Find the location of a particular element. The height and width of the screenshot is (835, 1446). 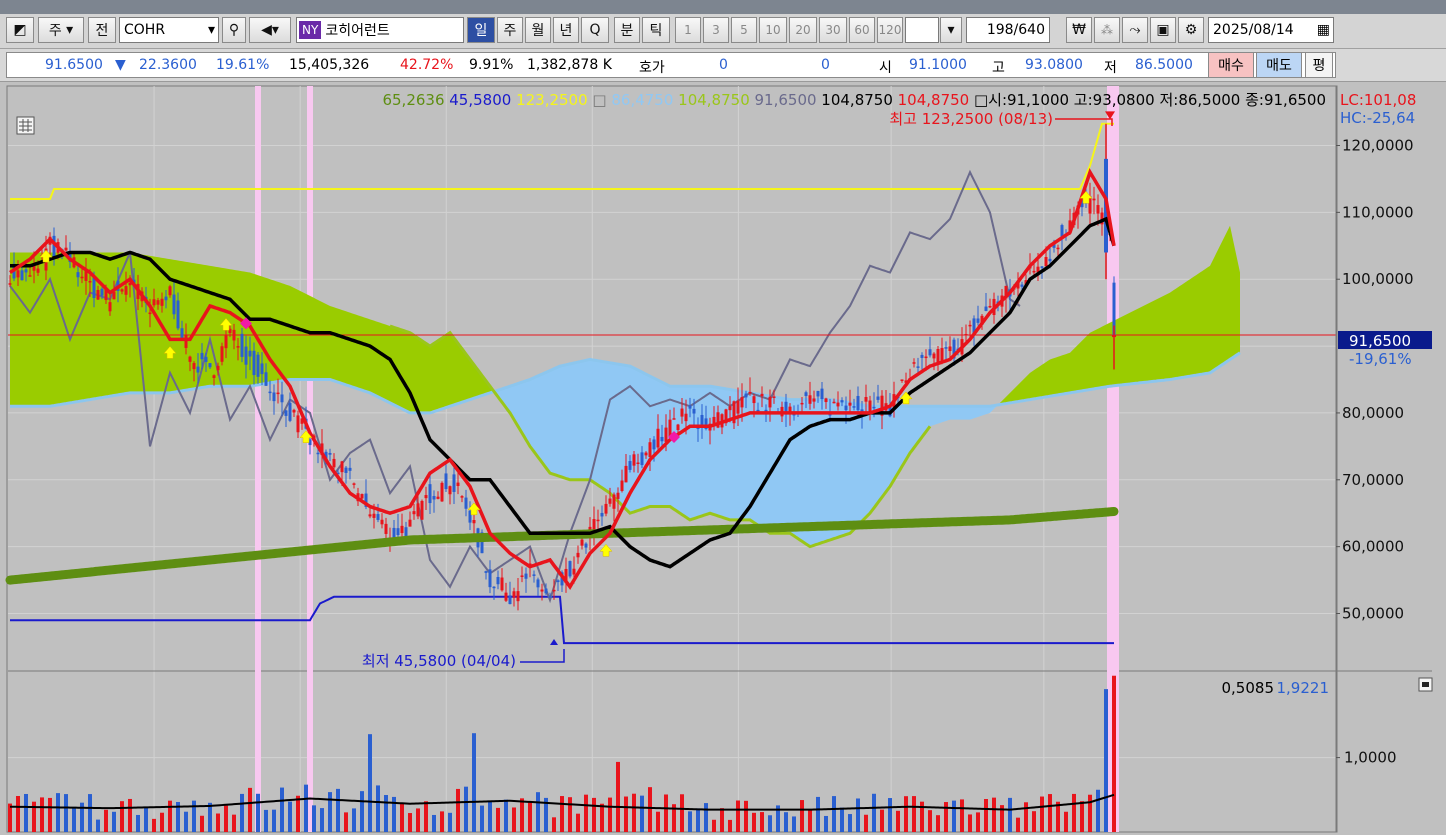

tab-week: 주 is located at coordinates (510, 30).